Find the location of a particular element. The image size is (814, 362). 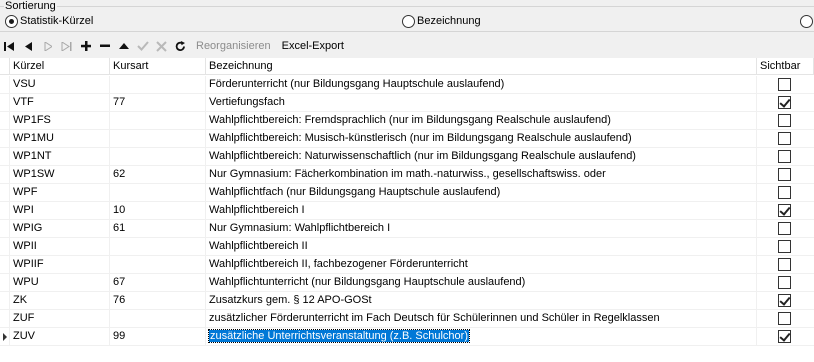

table-row: ZK 76 Zusatzkurs gem. § 12 APO-GOSt is located at coordinates (407, 301).